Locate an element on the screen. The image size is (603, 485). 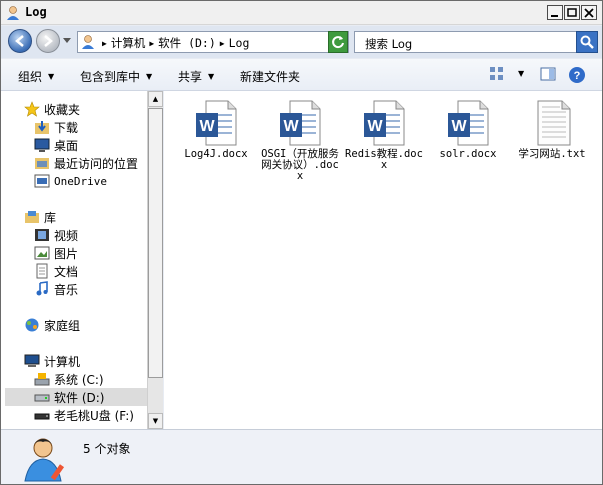
nav-item-videos: 视频 is located at coordinates (56, 235).